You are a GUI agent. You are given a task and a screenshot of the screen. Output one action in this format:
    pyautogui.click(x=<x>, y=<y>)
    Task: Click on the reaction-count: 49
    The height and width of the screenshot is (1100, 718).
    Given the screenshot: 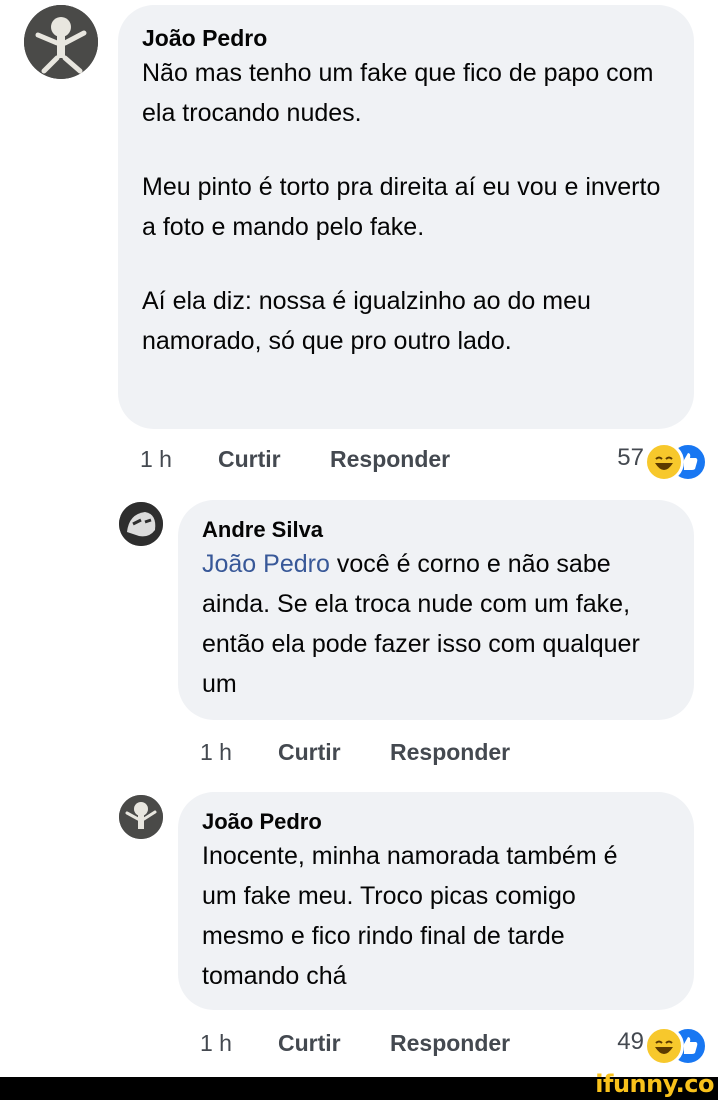 What is the action you would take?
    pyautogui.click(x=630, y=1041)
    